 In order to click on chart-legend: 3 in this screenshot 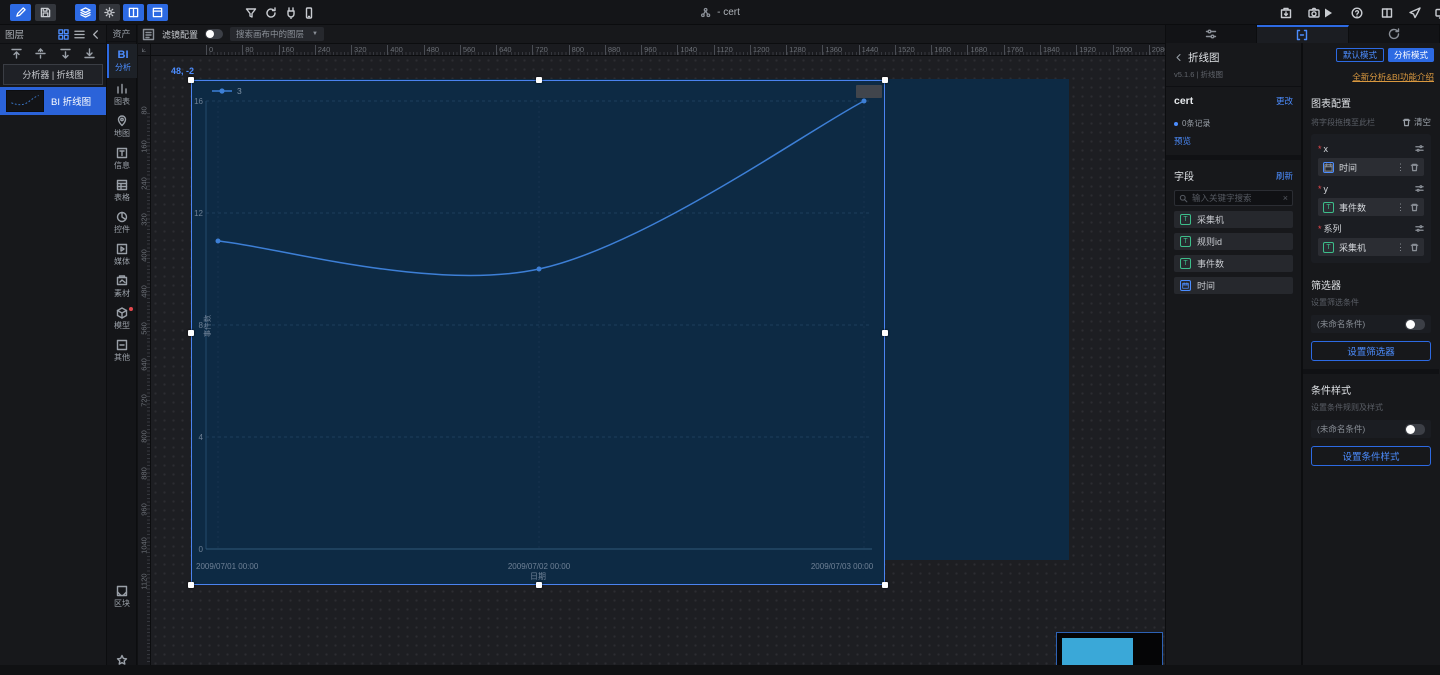, I will do `click(227, 91)`.